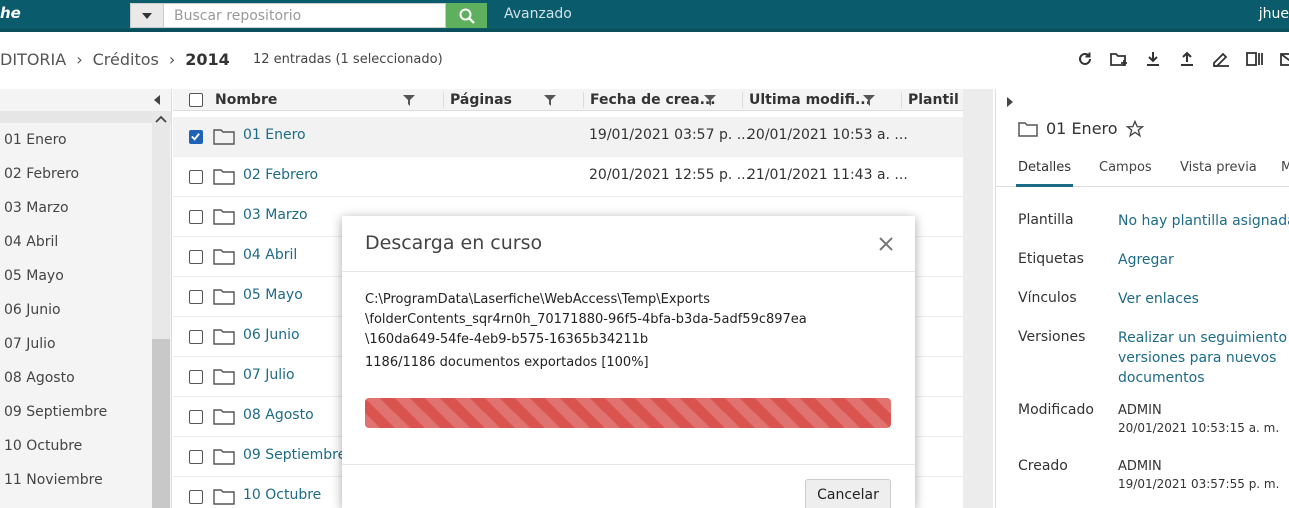 This screenshot has height=508, width=1289. I want to click on breadcrumb-item: Créditos, so click(126, 59).